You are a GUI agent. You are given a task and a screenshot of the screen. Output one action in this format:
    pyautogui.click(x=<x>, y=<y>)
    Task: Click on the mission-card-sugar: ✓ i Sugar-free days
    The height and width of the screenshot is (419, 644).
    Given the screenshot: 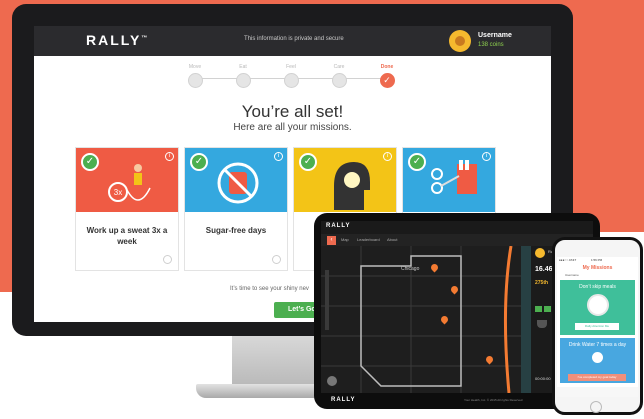 What is the action you would take?
    pyautogui.click(x=236, y=209)
    